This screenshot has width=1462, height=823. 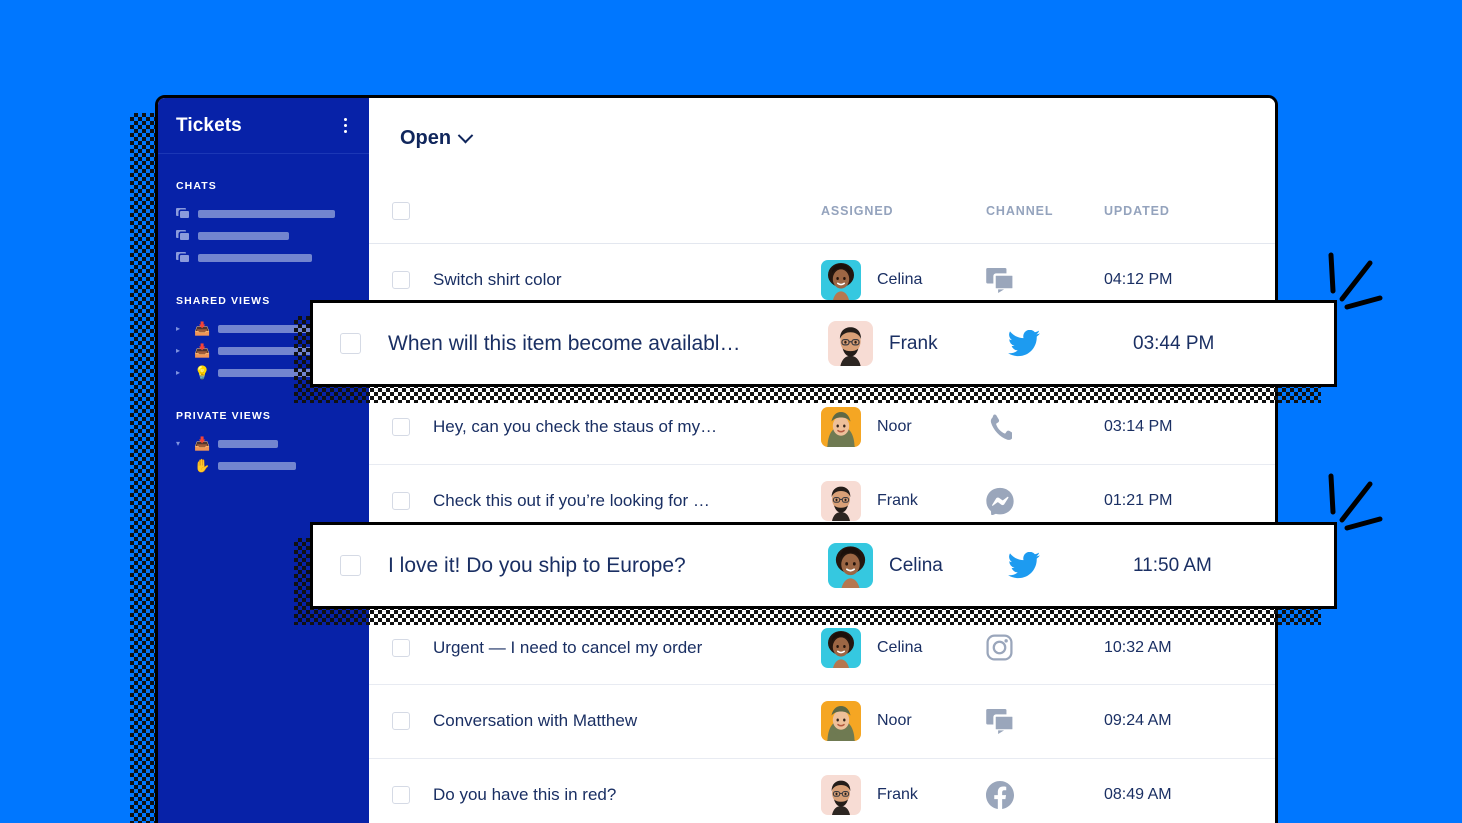 I want to click on instagram-icon, so click(x=1045, y=647).